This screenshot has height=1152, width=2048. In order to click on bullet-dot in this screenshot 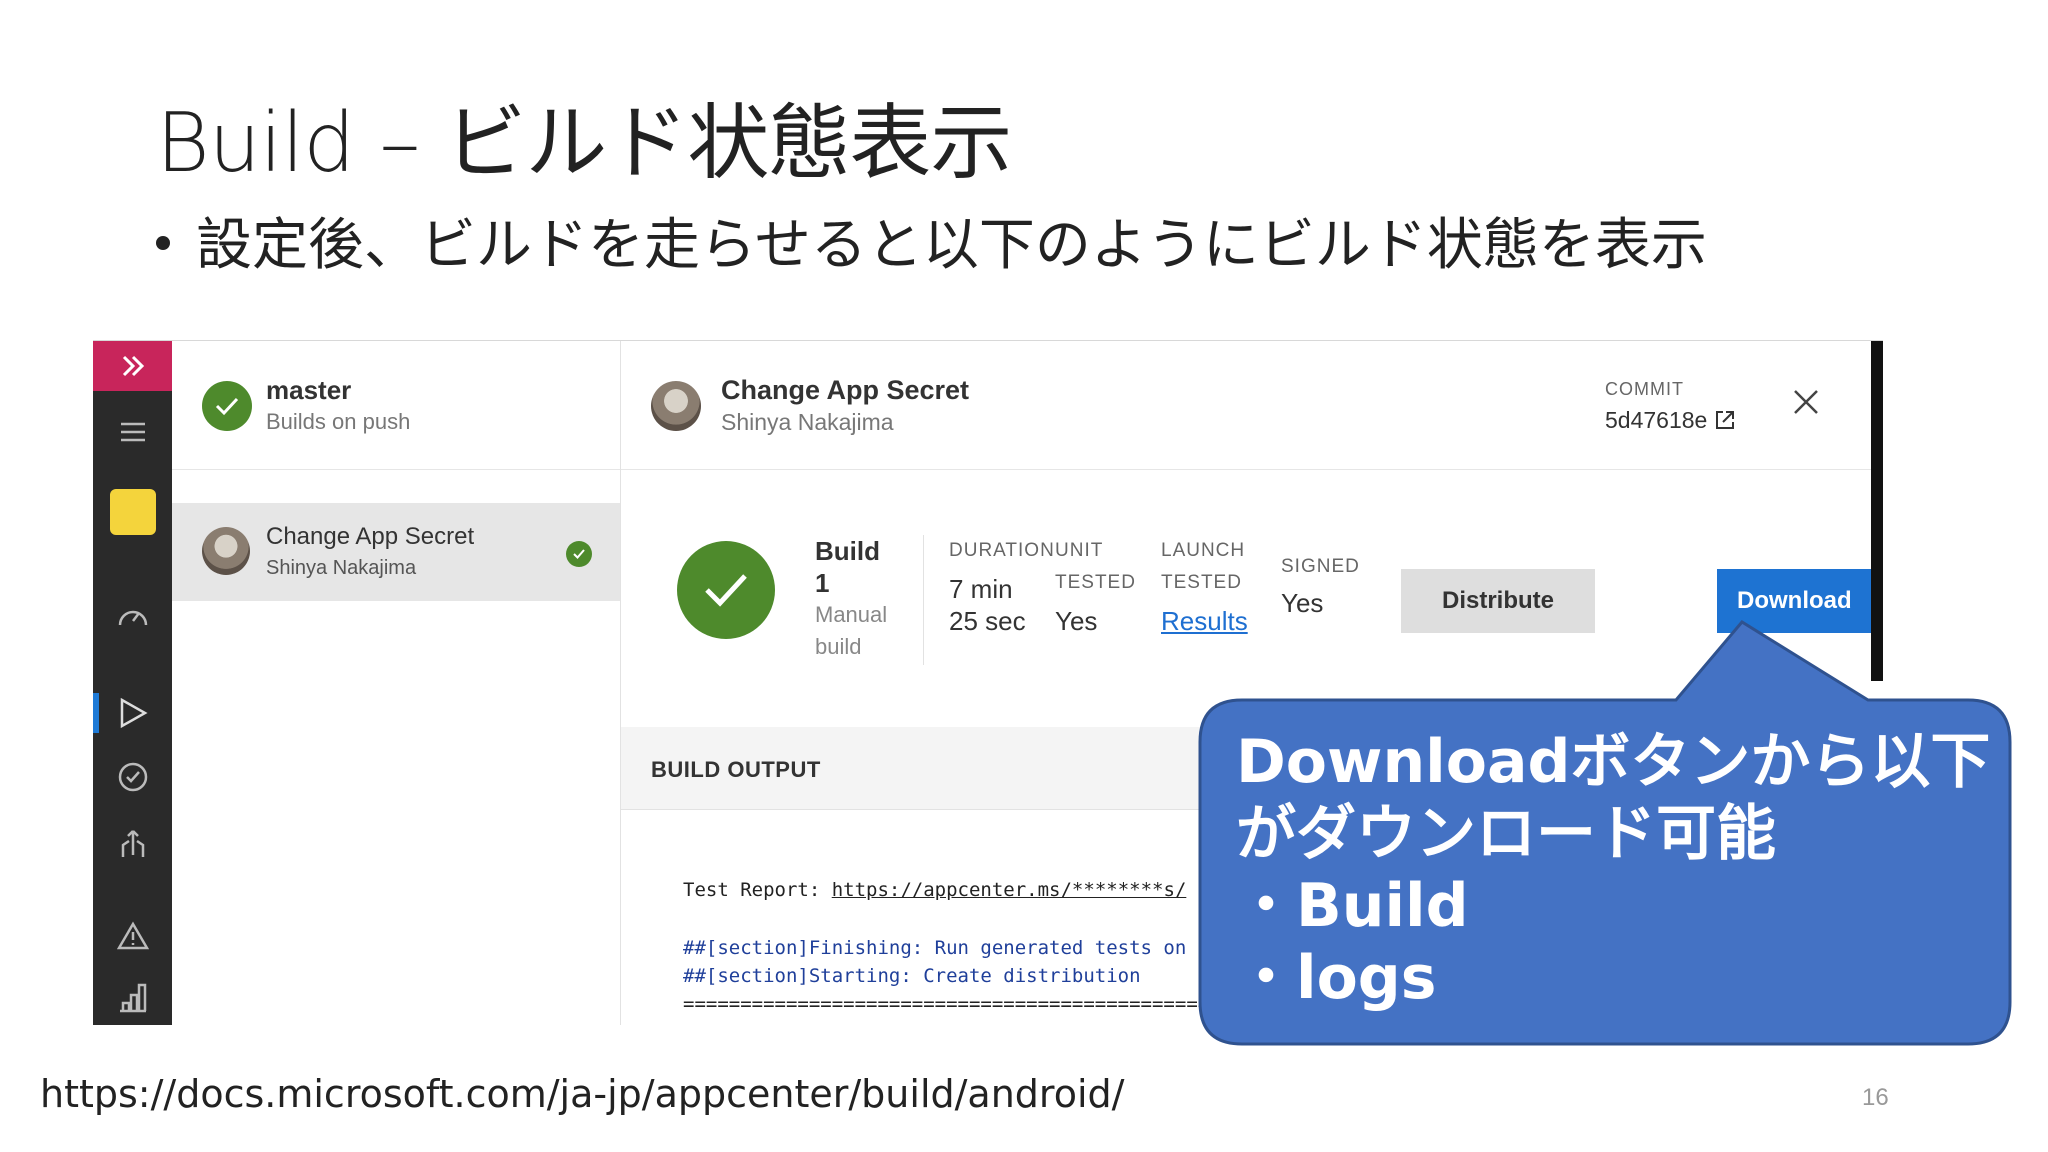, I will do `click(163, 242)`.